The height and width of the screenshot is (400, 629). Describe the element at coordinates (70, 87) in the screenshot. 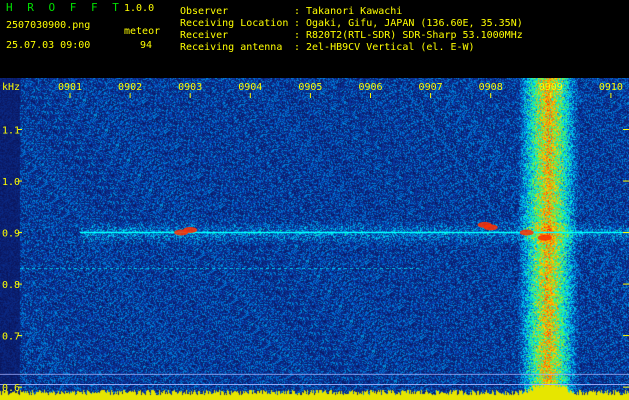

I see `x-tick-label: 0901` at that location.